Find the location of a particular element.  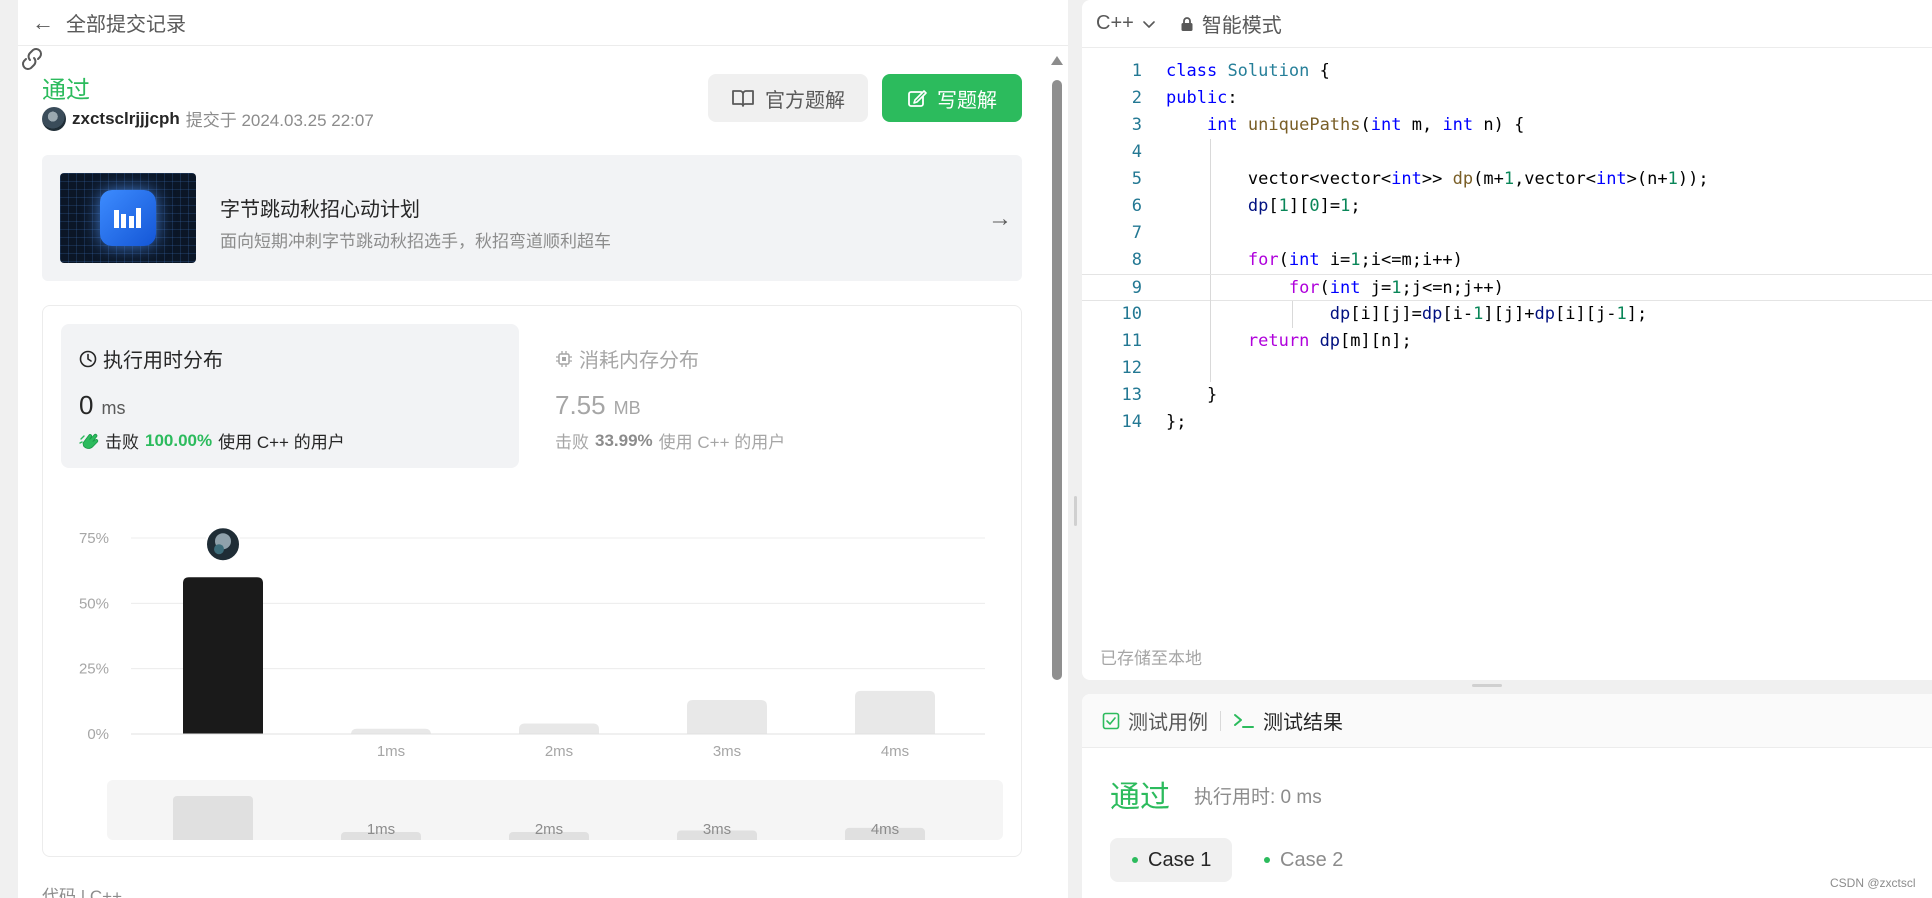

clap-icon is located at coordinates (89, 441).